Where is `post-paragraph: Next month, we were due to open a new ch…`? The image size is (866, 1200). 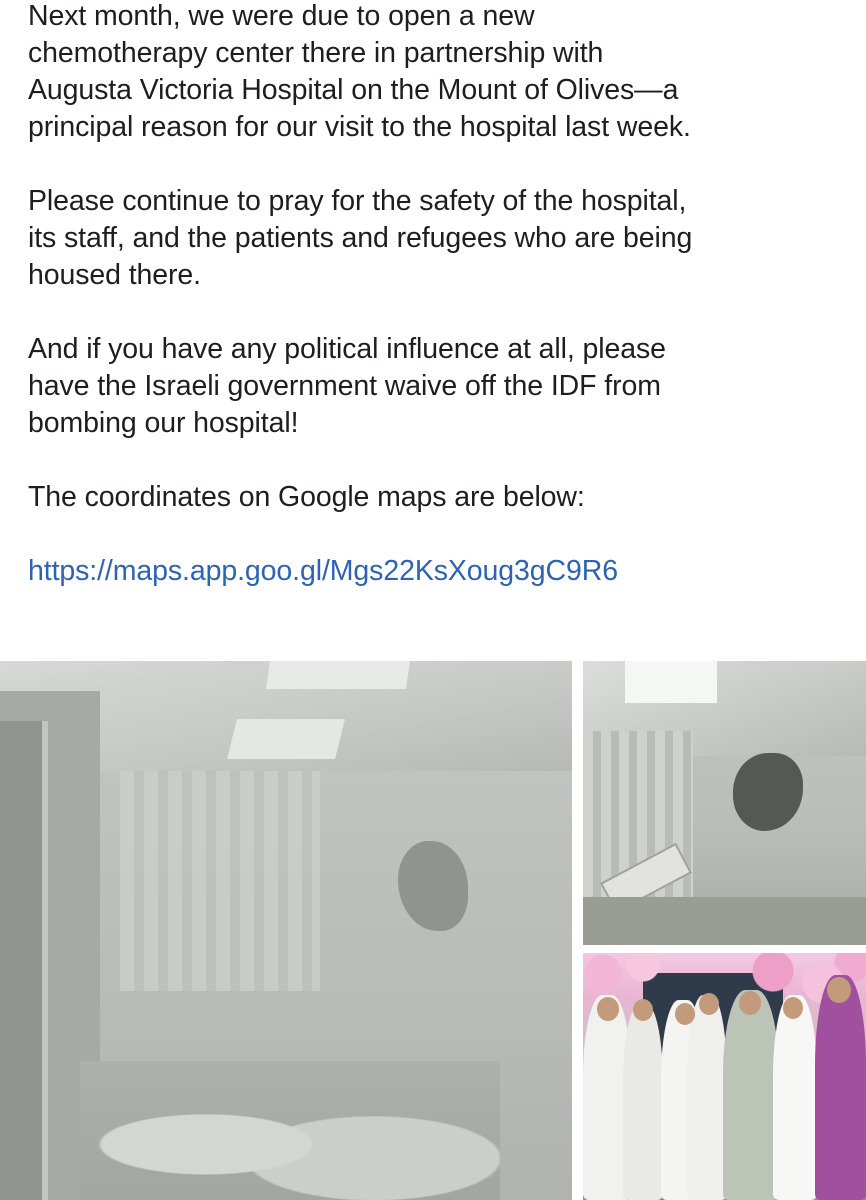
post-paragraph: Next month, we were due to open a new ch… is located at coordinates (359, 71).